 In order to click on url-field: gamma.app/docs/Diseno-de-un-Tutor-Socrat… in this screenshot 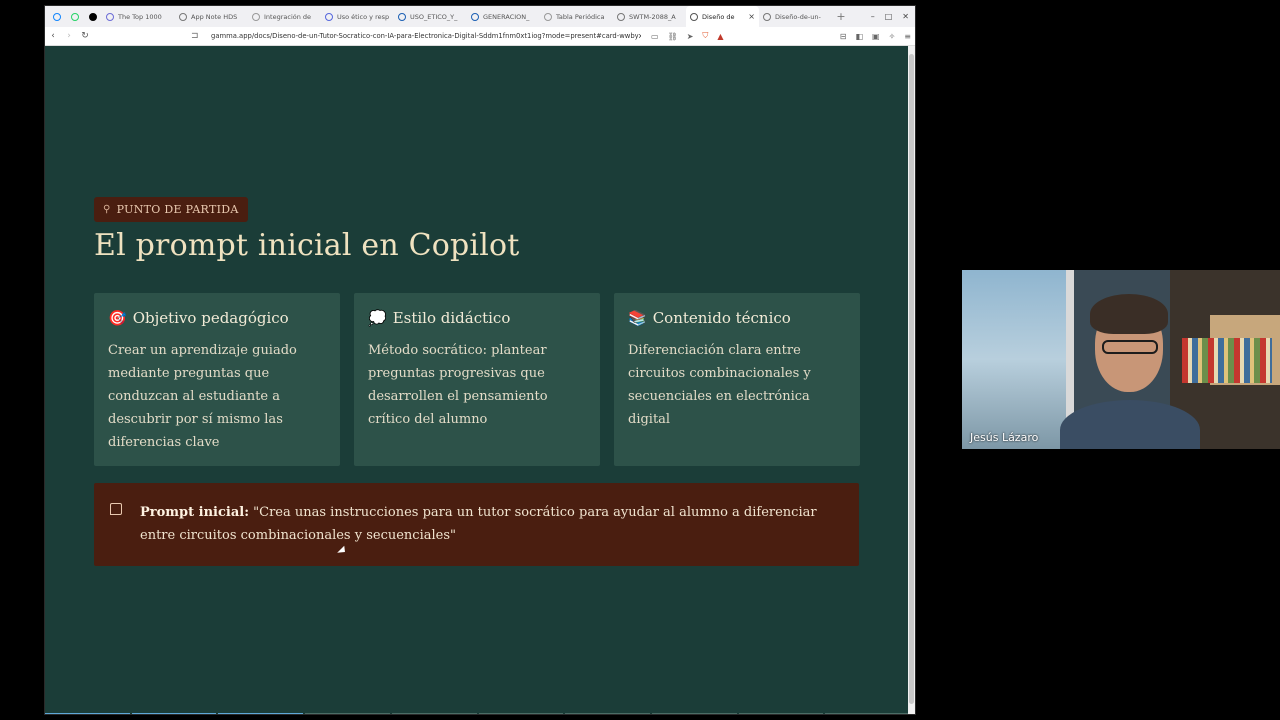, I will do `click(426, 36)`.